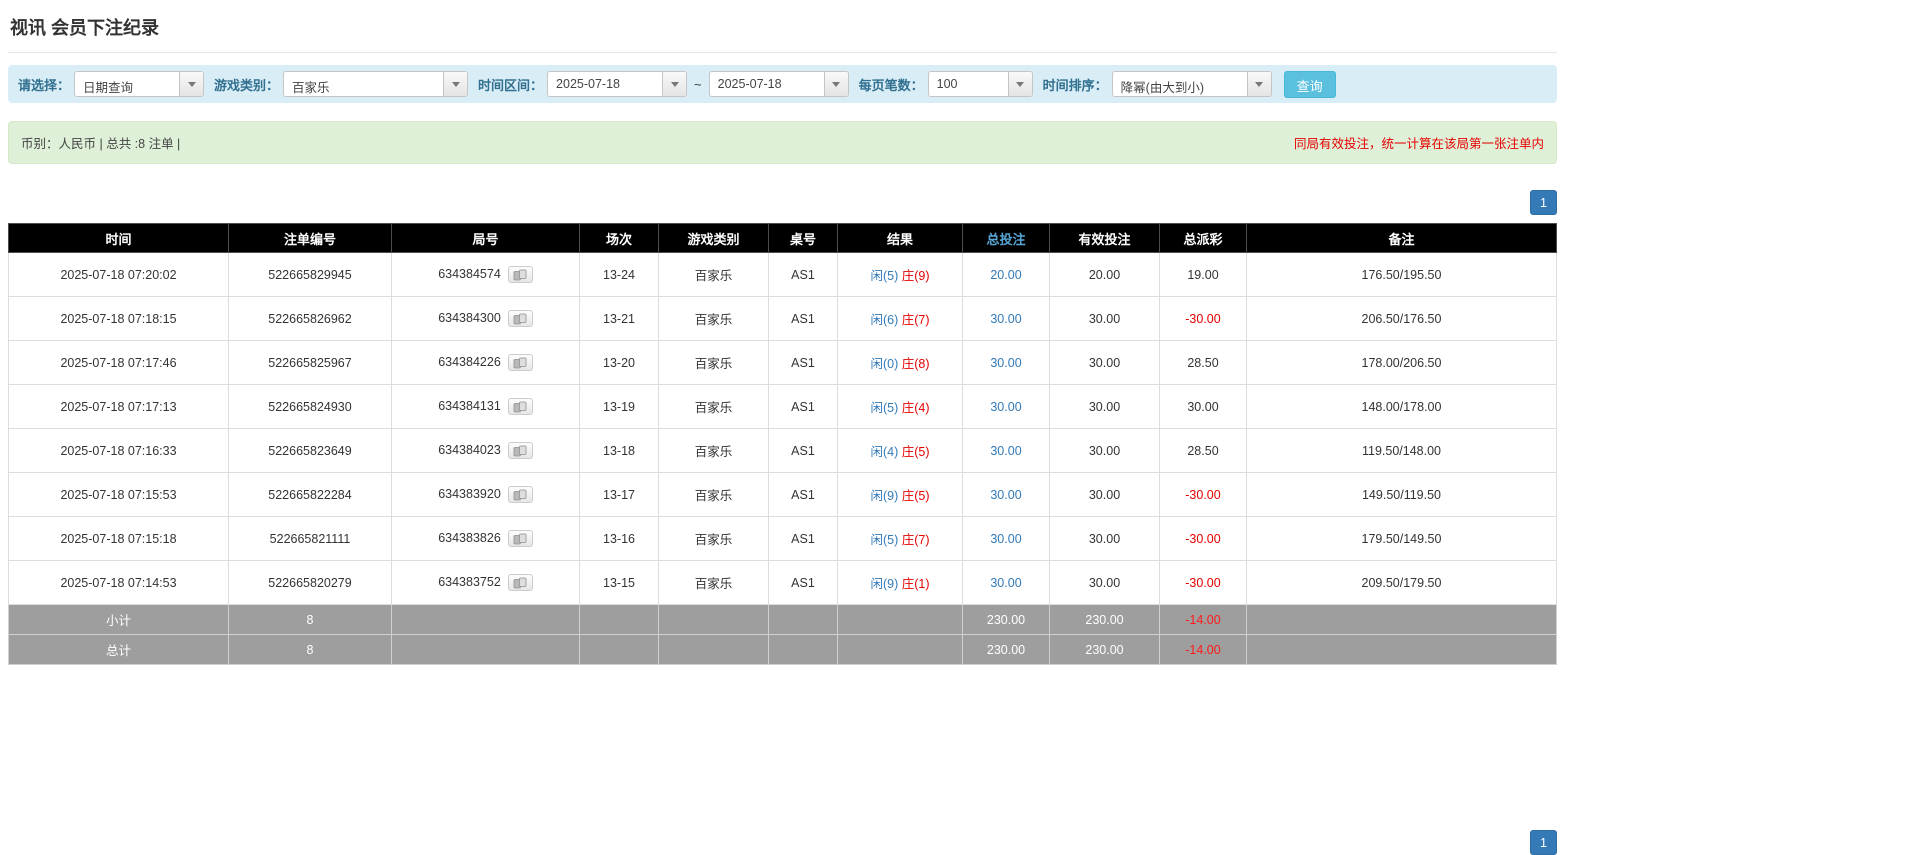 The image size is (1915, 855). I want to click on page-size-caret-button, so click(1019, 84).